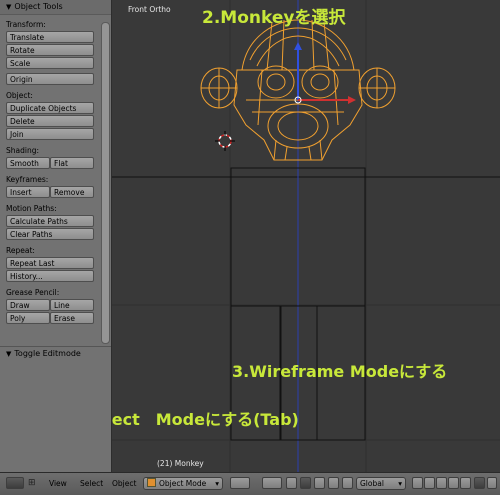 Image resolution: width=500 pixels, height=495 pixels. I want to click on select-menu: Select, so click(91, 483).